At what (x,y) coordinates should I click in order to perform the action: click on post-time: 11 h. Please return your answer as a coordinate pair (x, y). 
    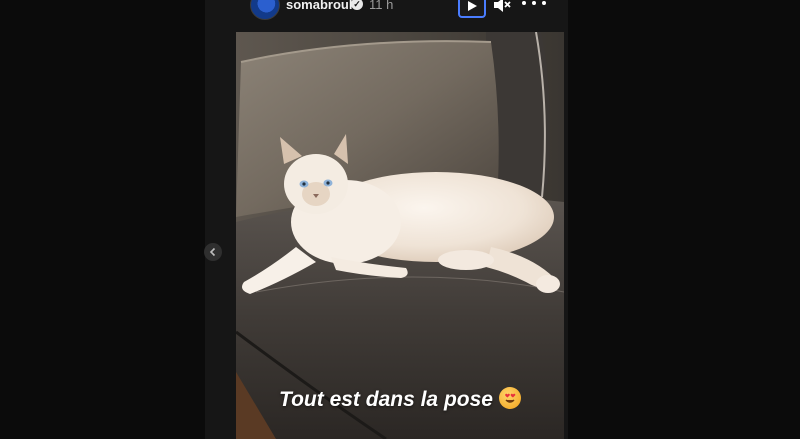
    Looking at the image, I should click on (381, 6).